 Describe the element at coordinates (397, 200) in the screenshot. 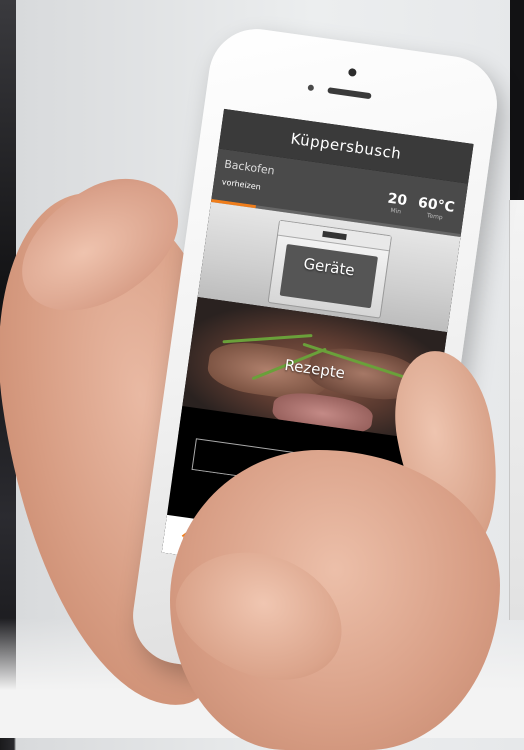

I see `time-value: 20` at that location.